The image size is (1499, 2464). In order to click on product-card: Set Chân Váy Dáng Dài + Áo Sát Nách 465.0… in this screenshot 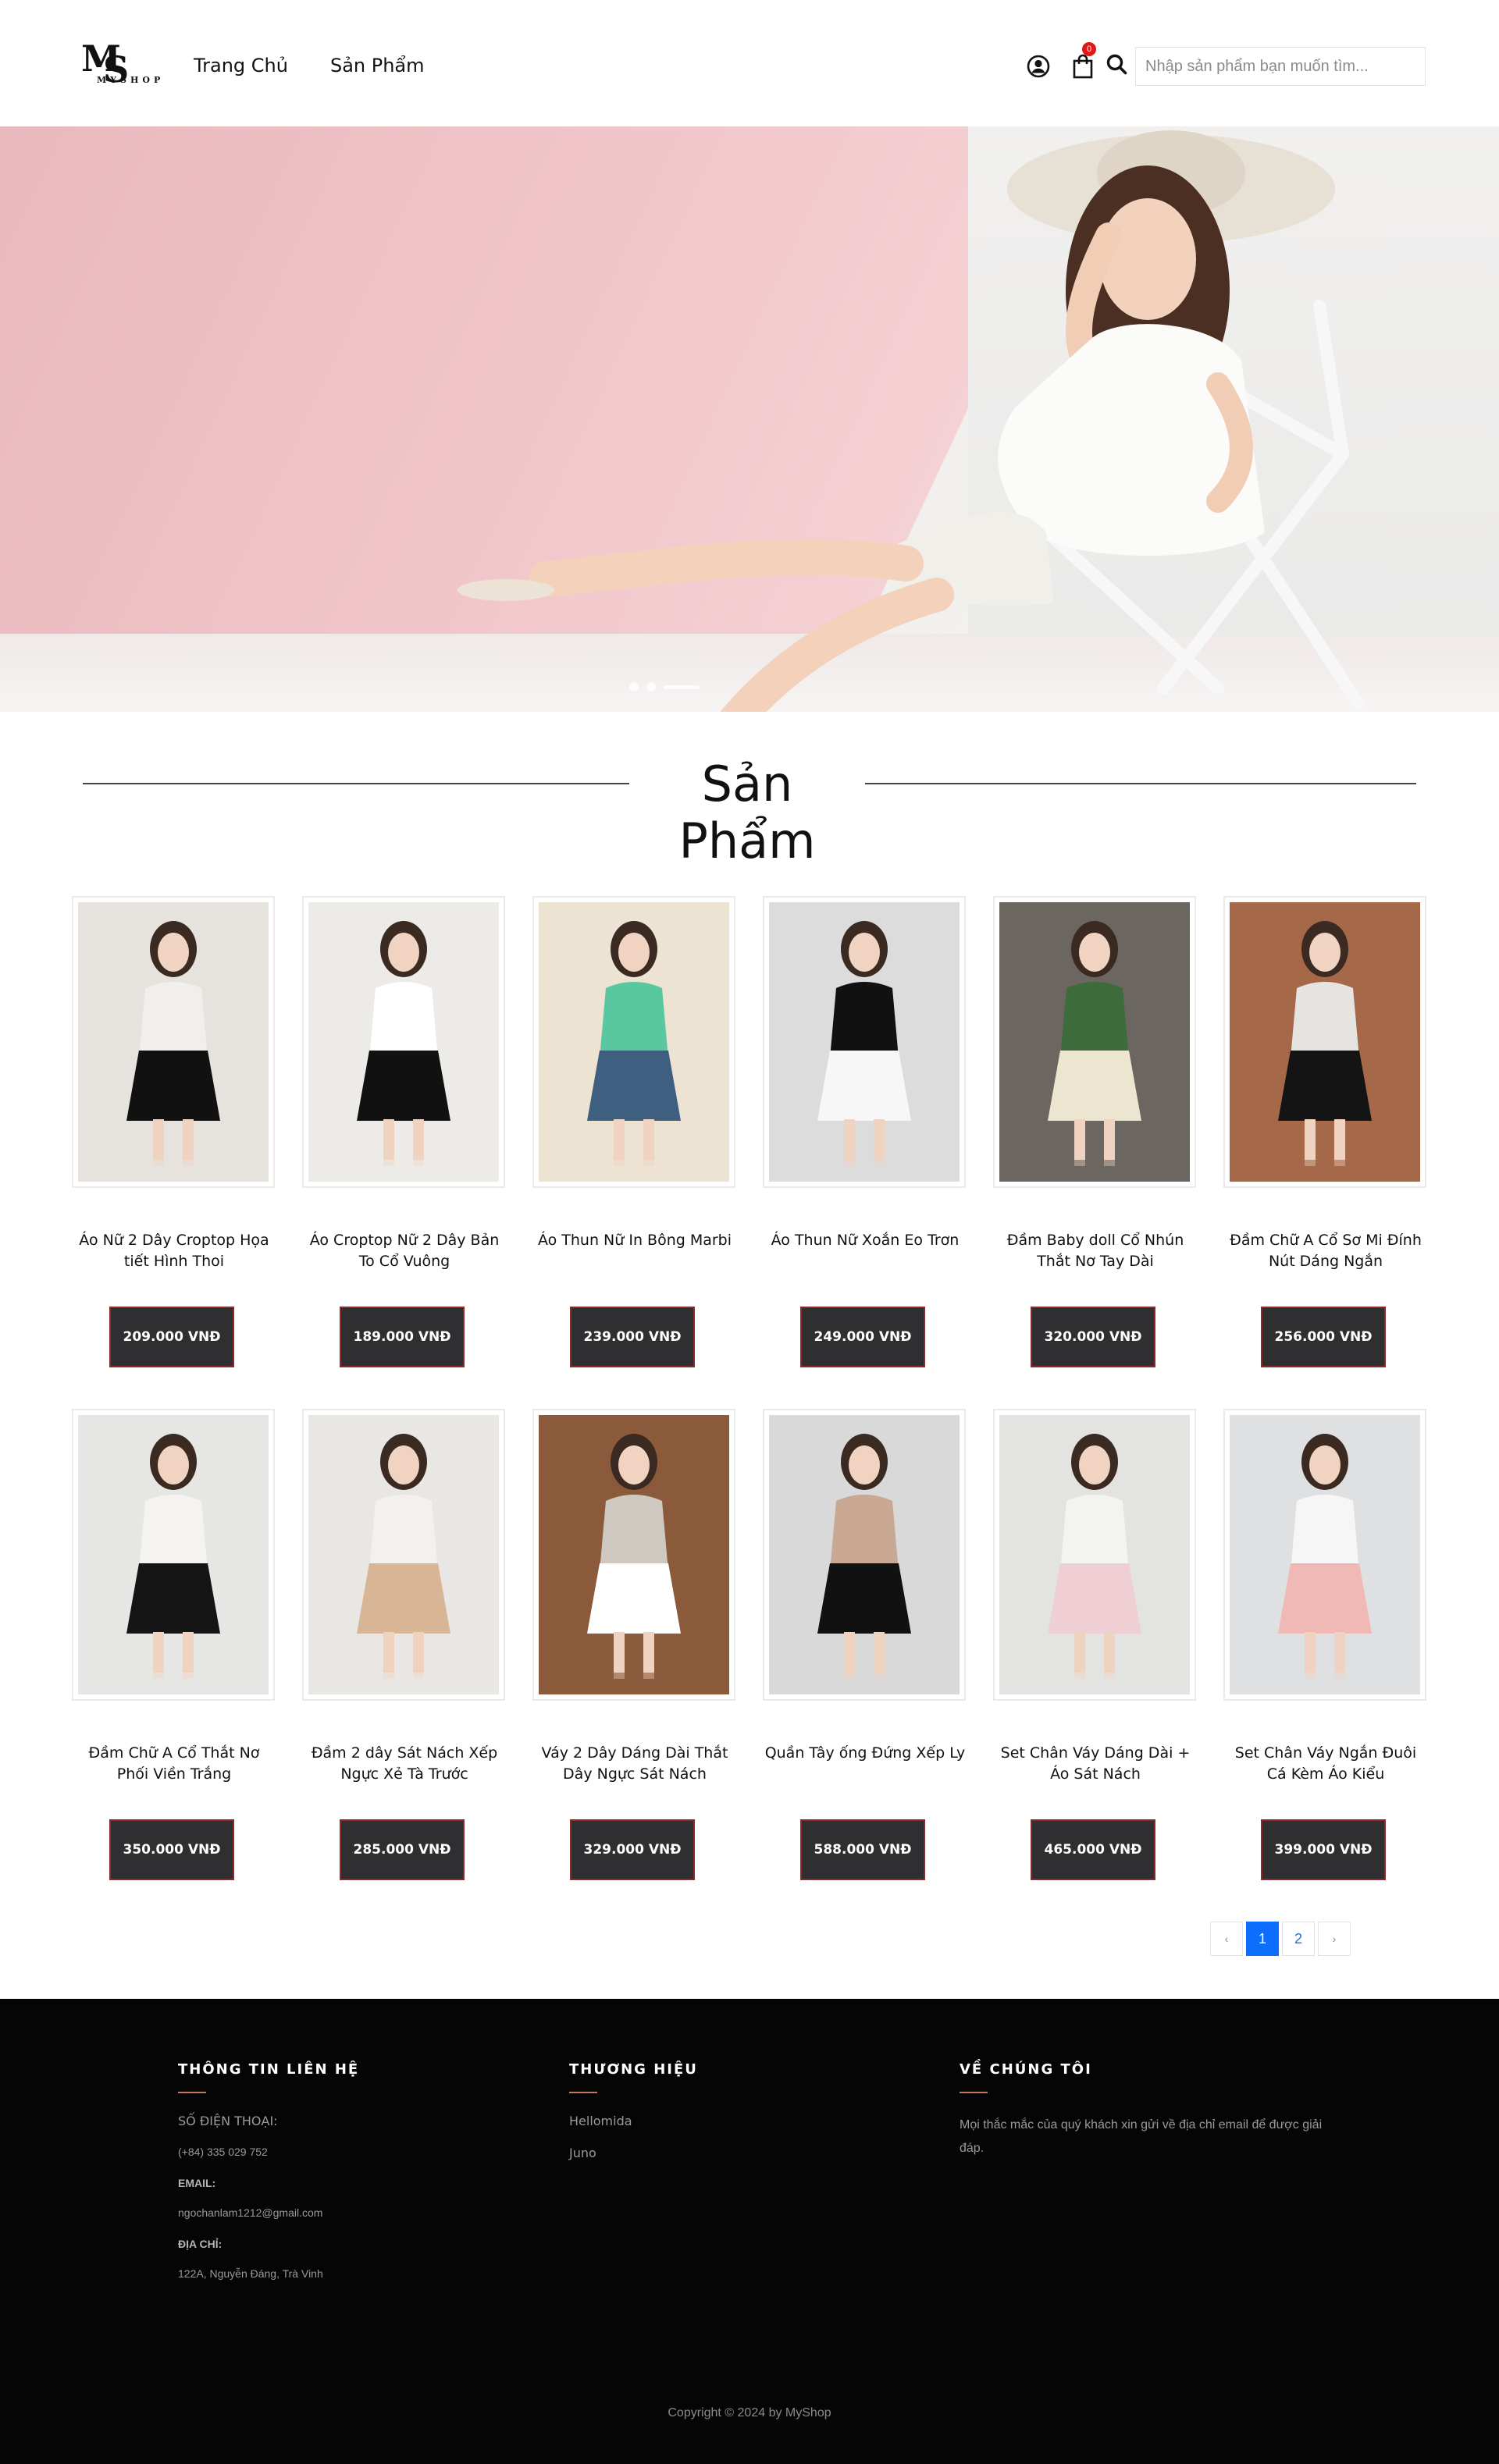, I will do `click(1095, 1654)`.